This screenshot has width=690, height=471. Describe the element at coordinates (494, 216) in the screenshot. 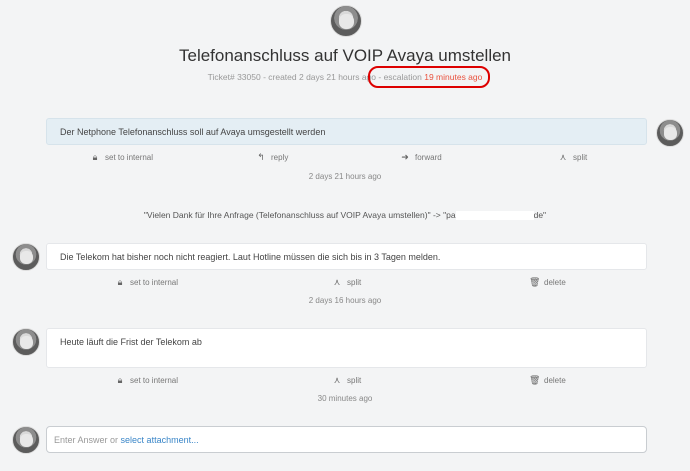

I see `redacted-block` at that location.